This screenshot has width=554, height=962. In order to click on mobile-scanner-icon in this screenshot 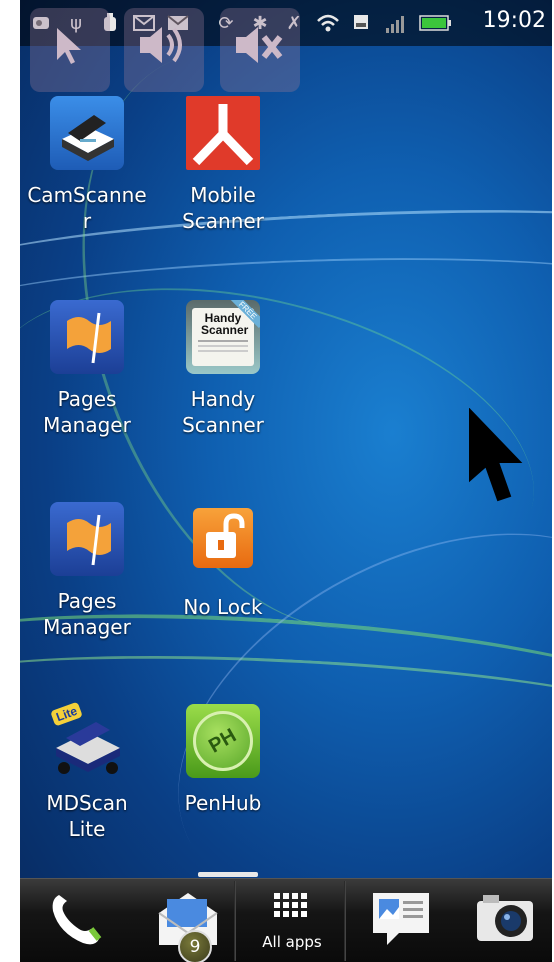, I will do `click(223, 133)`.